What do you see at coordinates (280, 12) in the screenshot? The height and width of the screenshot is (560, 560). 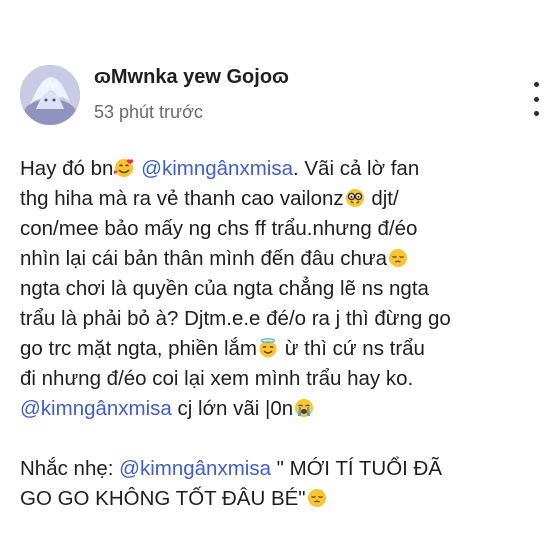 I see `top-edge` at bounding box center [280, 12].